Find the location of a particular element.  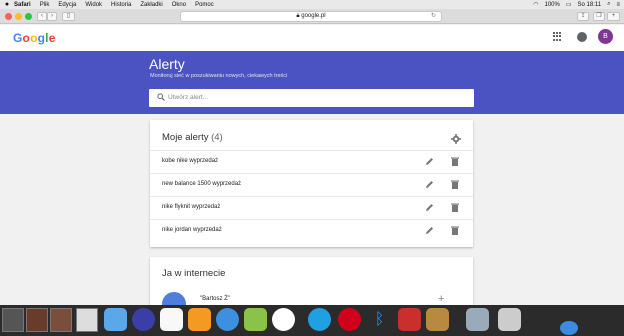

menu-edit: Edycja is located at coordinates (67, 5).